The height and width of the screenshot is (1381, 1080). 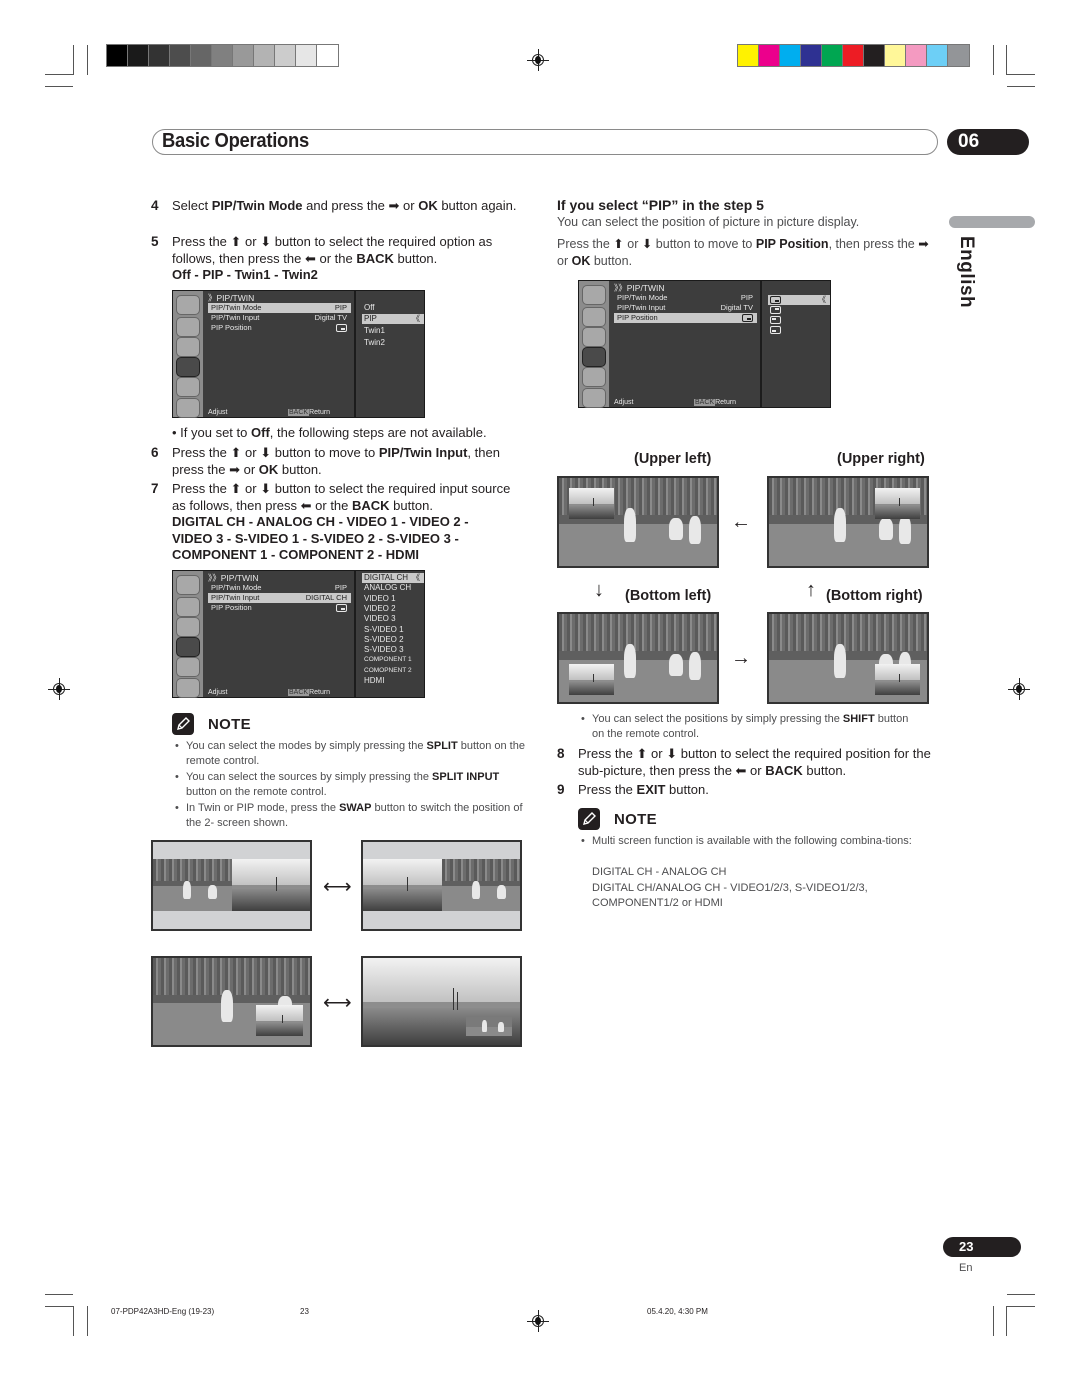 What do you see at coordinates (589, 819) in the screenshot?
I see `pencil-note-icon` at bounding box center [589, 819].